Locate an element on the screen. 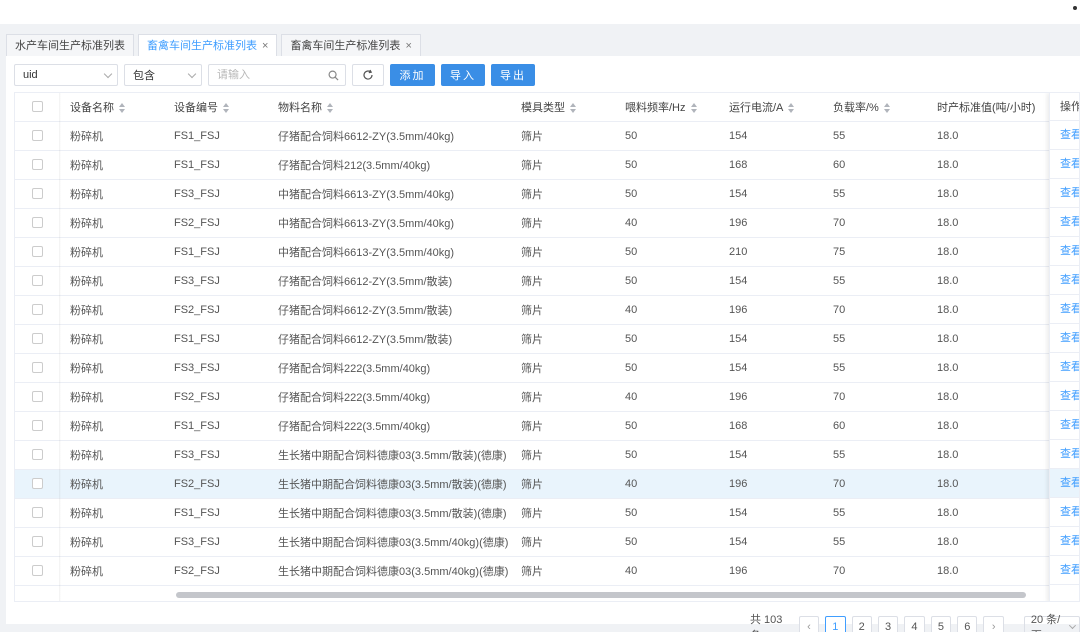  header-material-name: 物料名称 is located at coordinates (389, 107).